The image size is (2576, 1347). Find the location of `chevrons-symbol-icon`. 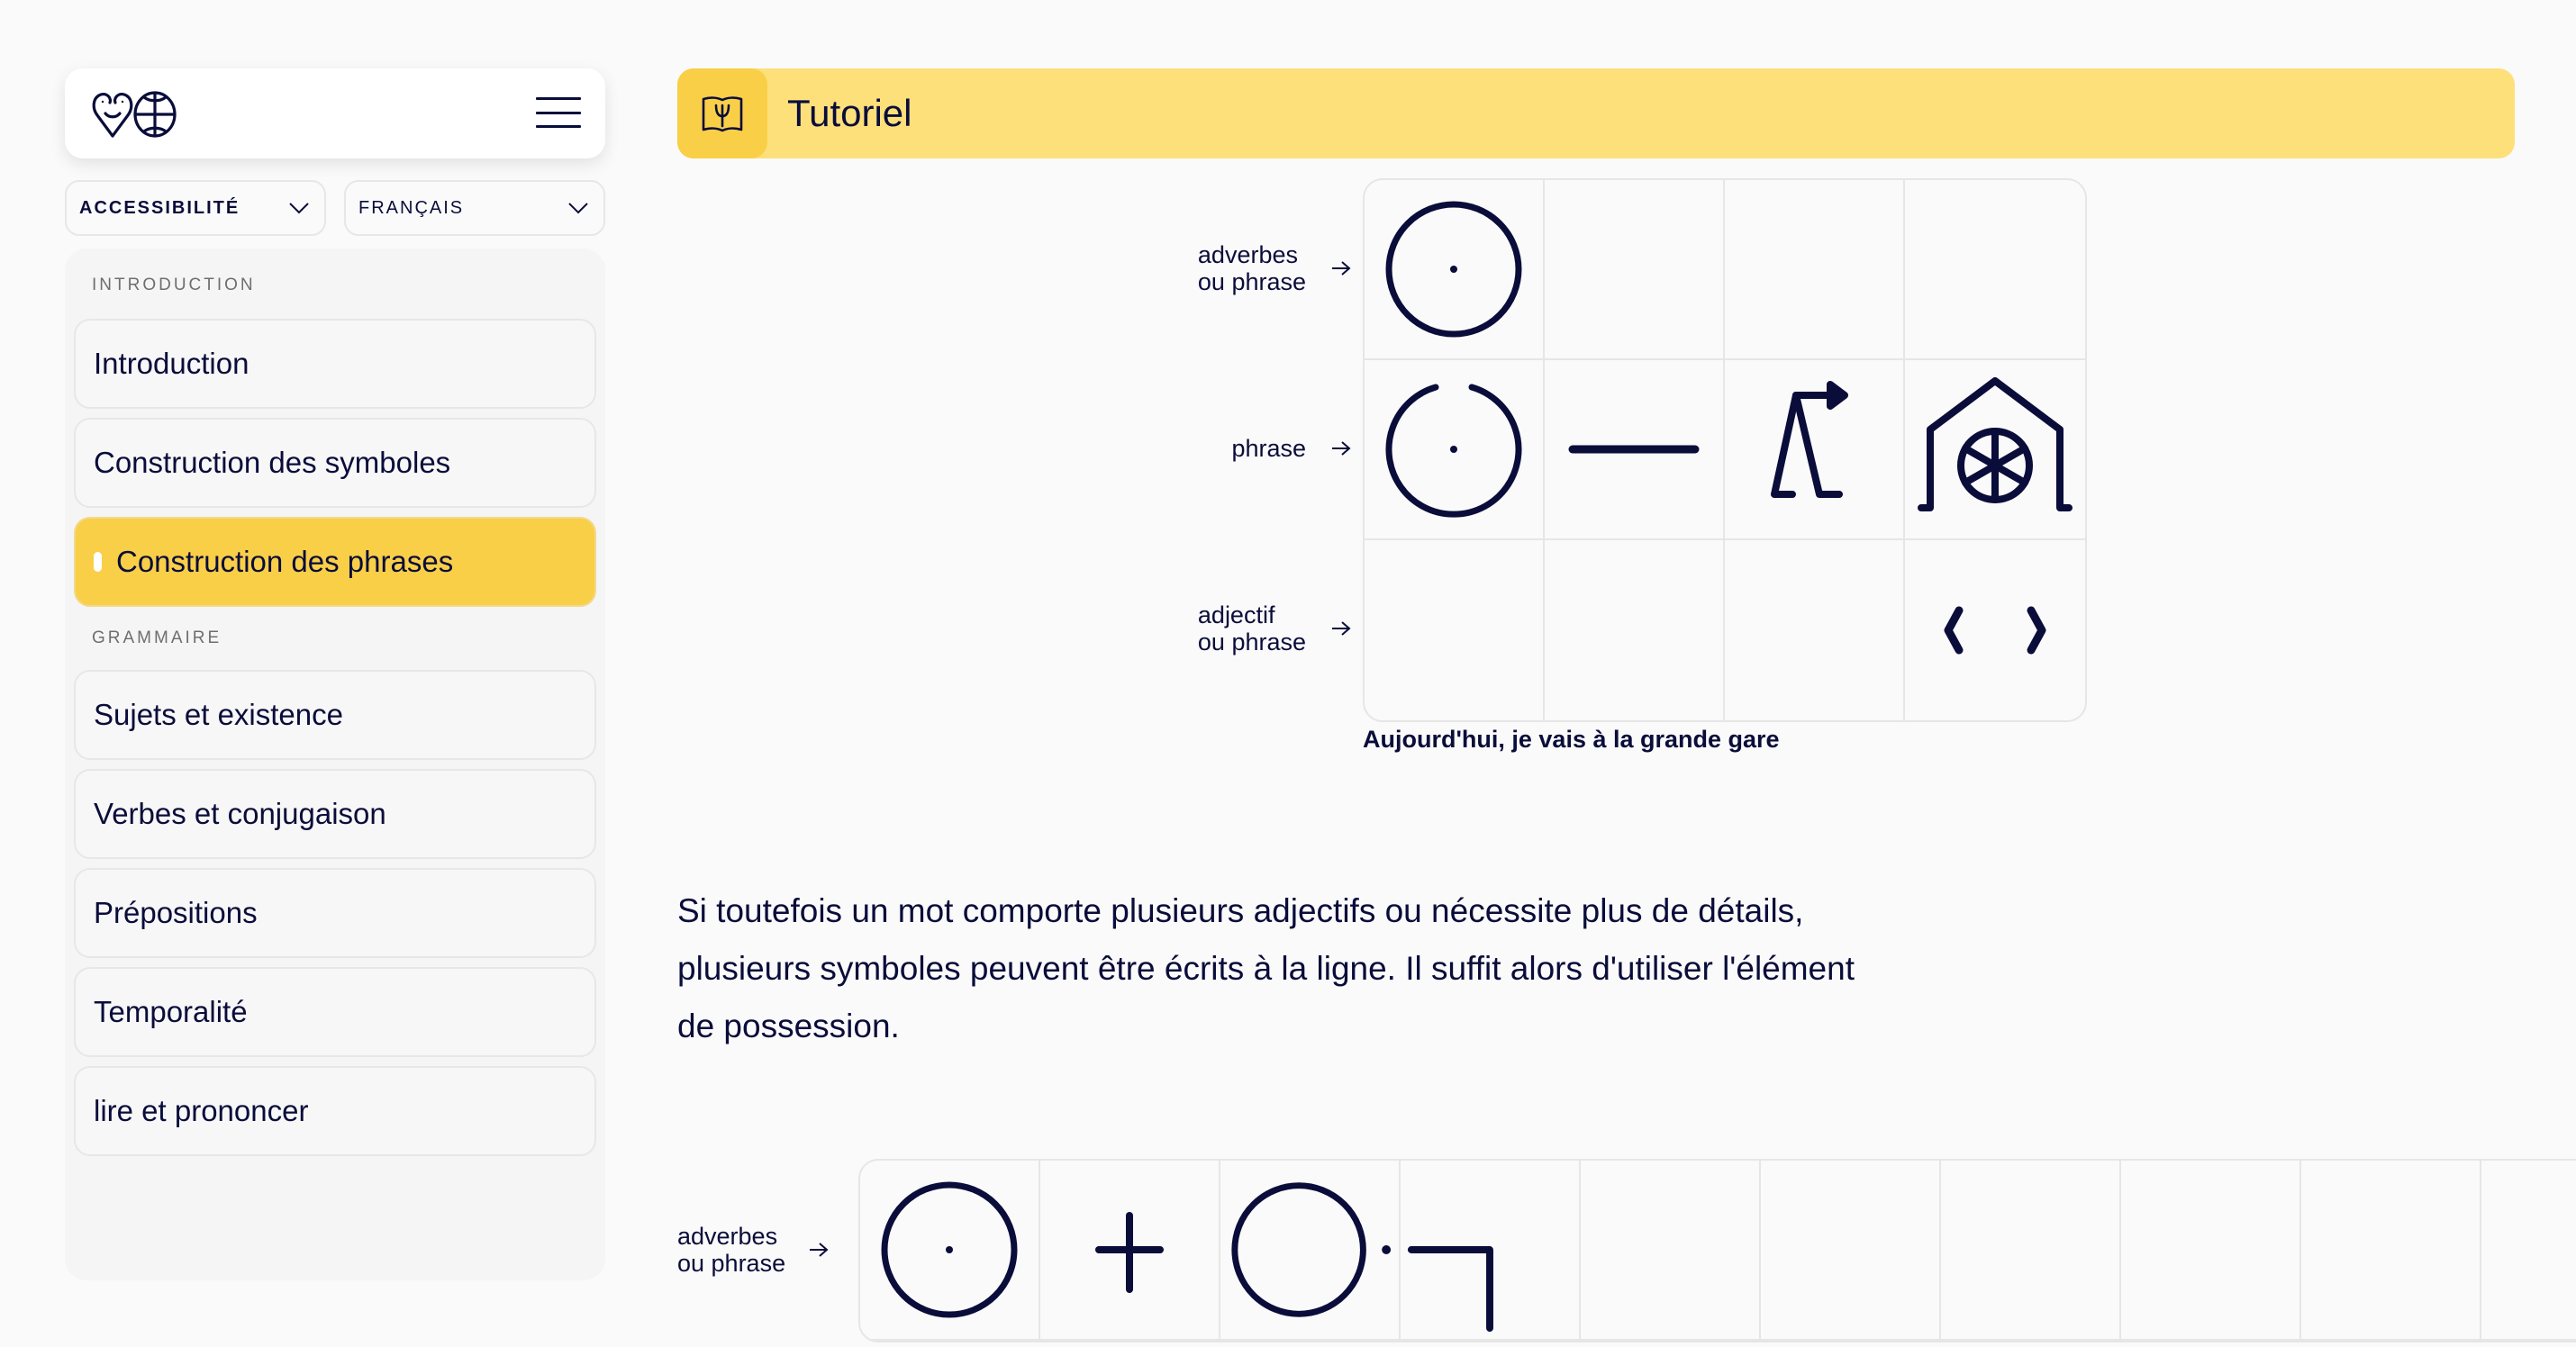

chevrons-symbol-icon is located at coordinates (1995, 631).